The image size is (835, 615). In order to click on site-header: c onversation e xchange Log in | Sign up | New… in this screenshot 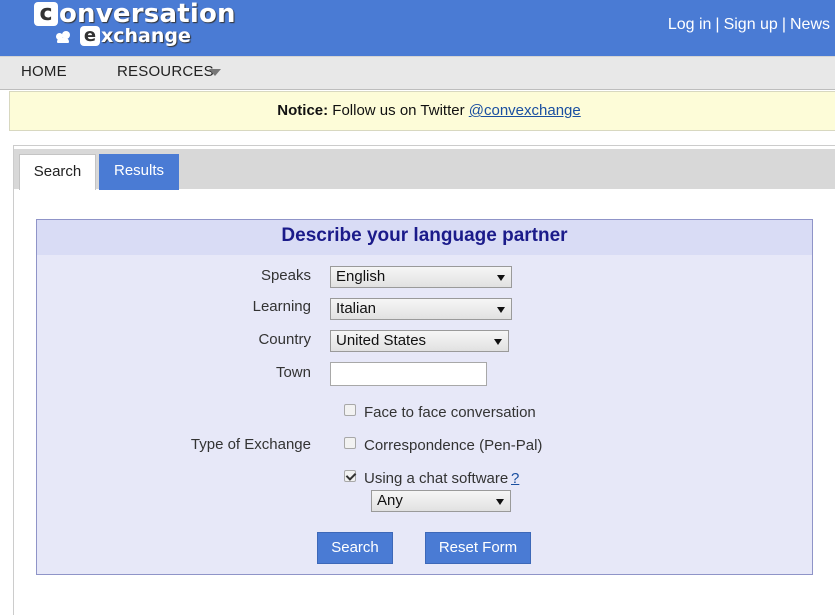, I will do `click(417, 28)`.